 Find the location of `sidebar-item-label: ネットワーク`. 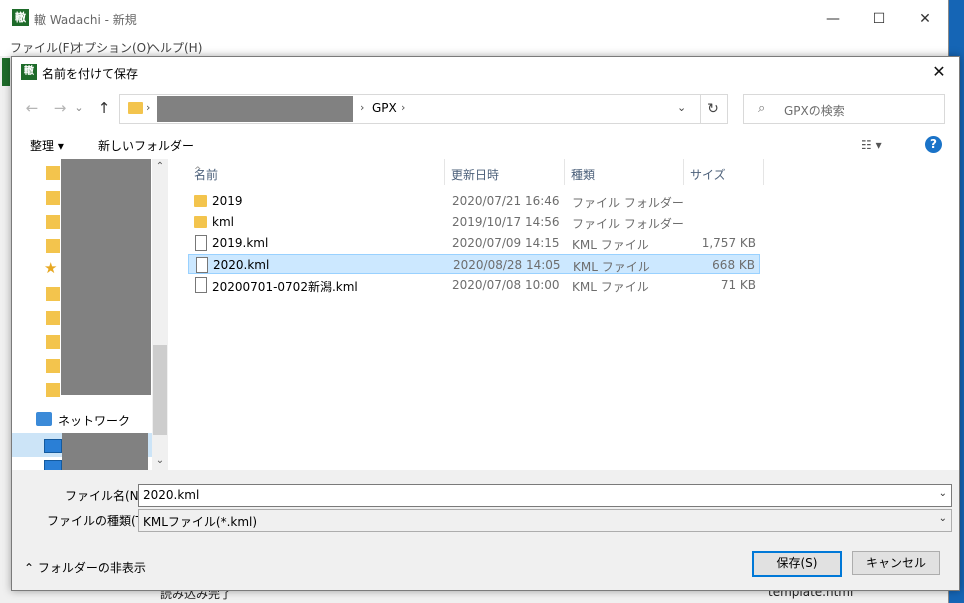

sidebar-item-label: ネットワーク is located at coordinates (94, 421).